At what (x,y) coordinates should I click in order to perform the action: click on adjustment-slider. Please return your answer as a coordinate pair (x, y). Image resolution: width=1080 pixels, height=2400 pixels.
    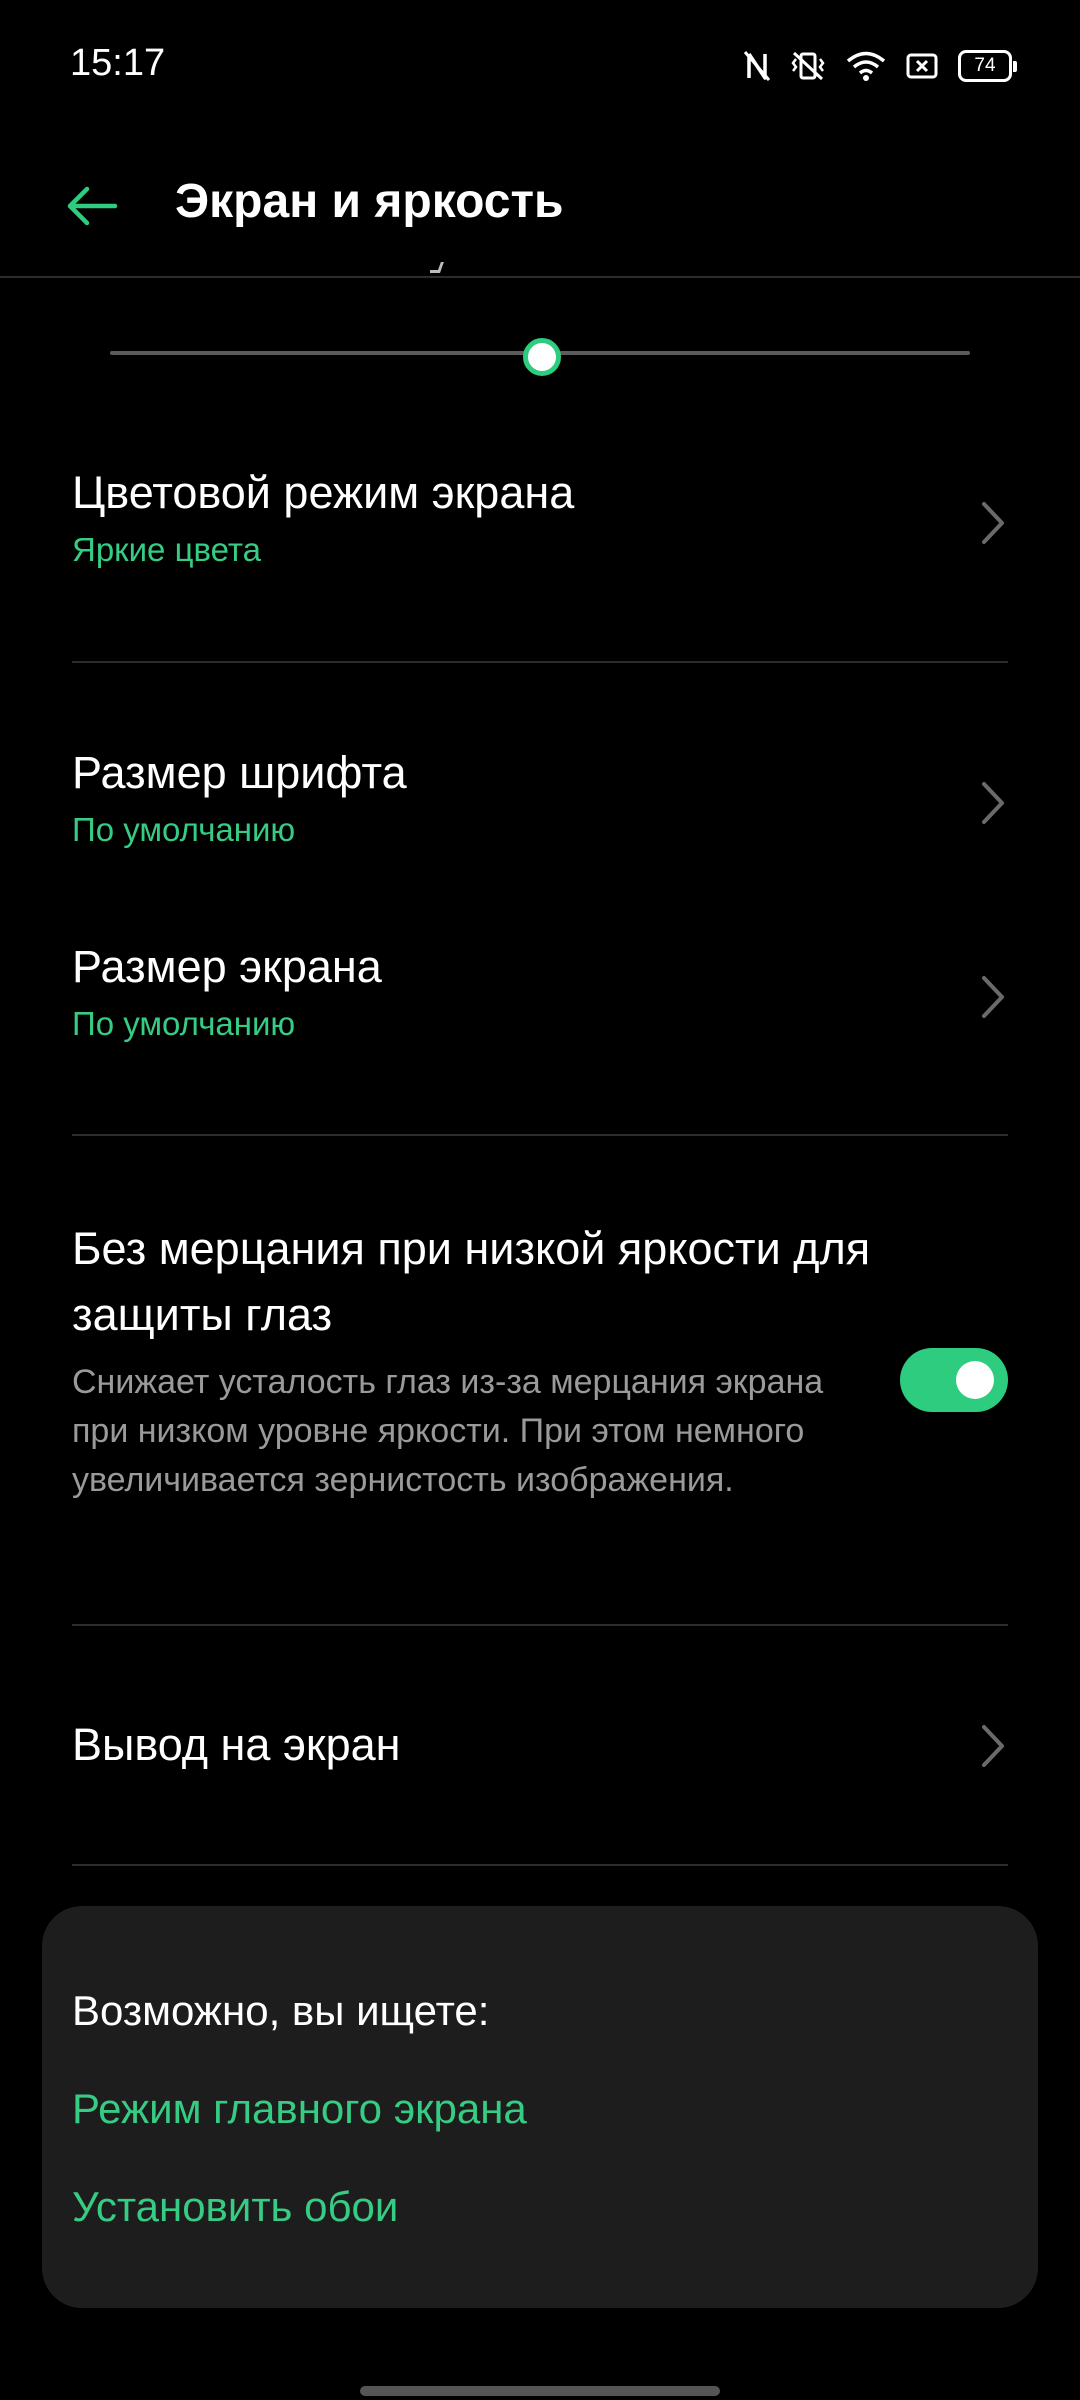
    Looking at the image, I should click on (540, 357).